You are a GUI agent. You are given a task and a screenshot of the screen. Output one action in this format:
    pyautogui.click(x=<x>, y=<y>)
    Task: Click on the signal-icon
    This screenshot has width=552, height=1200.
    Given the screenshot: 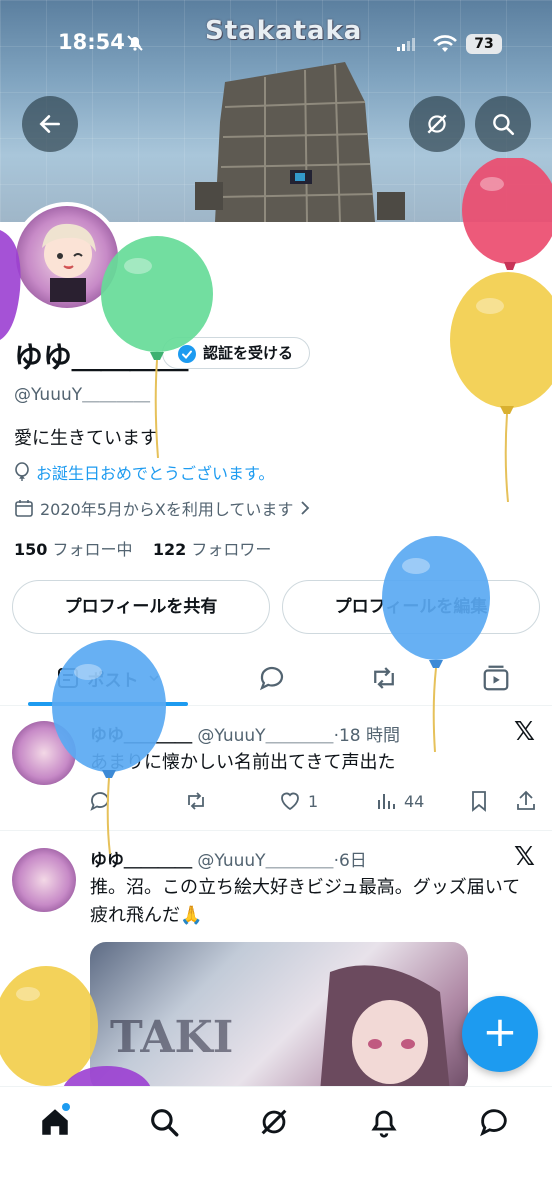 What is the action you would take?
    pyautogui.click(x=406, y=44)
    